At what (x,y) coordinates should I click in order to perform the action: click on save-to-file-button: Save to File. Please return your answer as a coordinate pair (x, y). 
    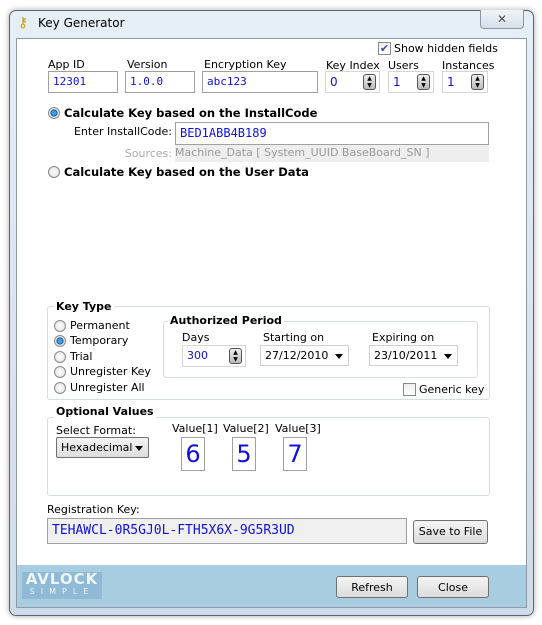
    Looking at the image, I should click on (450, 532).